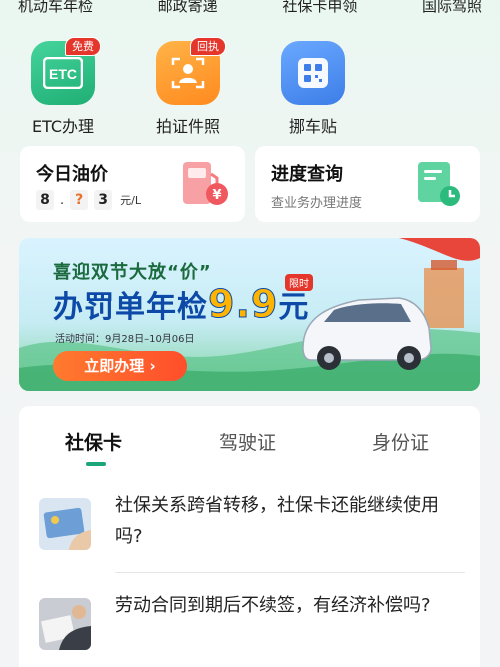 The height and width of the screenshot is (667, 500). I want to click on quick-item-label: 拍证件照, so click(187, 126).